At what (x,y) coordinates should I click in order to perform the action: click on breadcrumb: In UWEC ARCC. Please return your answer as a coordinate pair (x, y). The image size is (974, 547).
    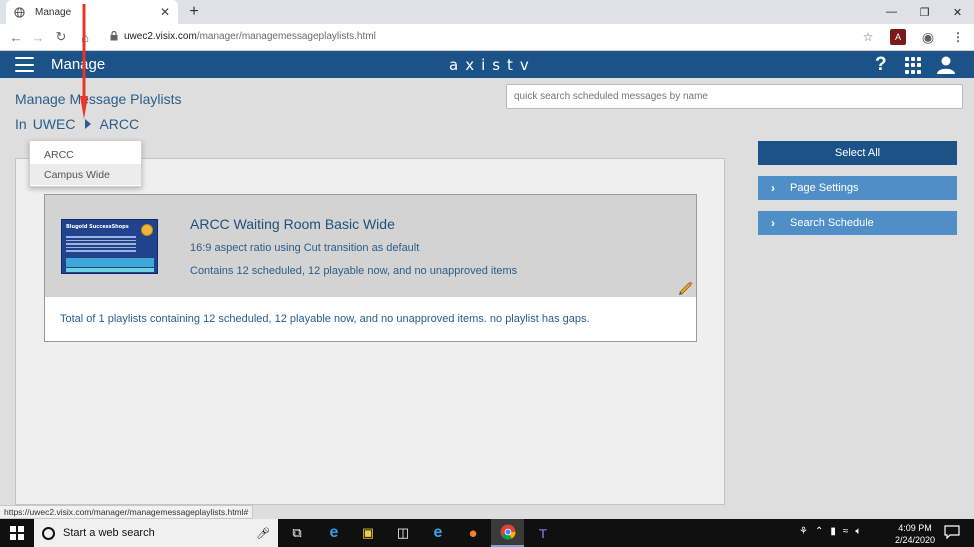
    Looking at the image, I should click on (77, 124).